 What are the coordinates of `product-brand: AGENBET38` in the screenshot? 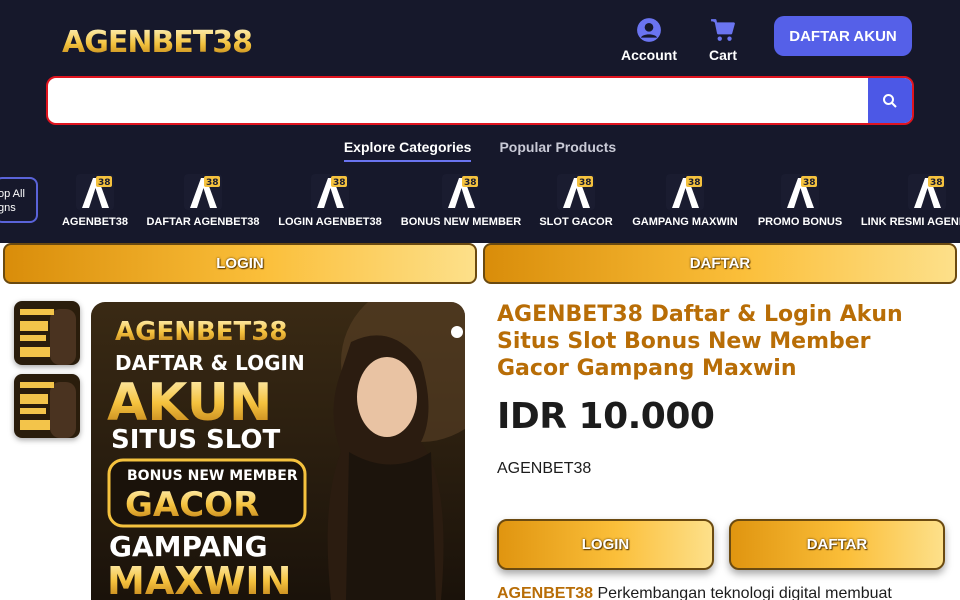 It's located at (544, 468).